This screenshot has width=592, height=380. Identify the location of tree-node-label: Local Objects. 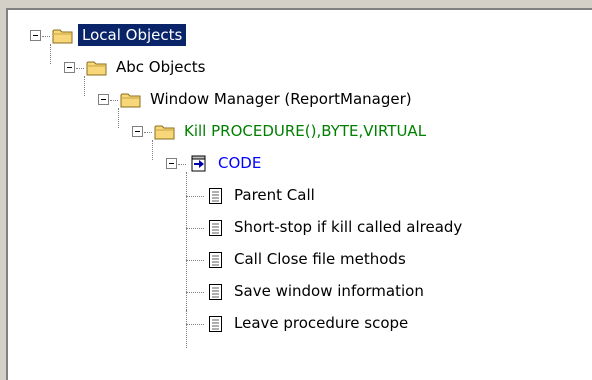
(132, 35).